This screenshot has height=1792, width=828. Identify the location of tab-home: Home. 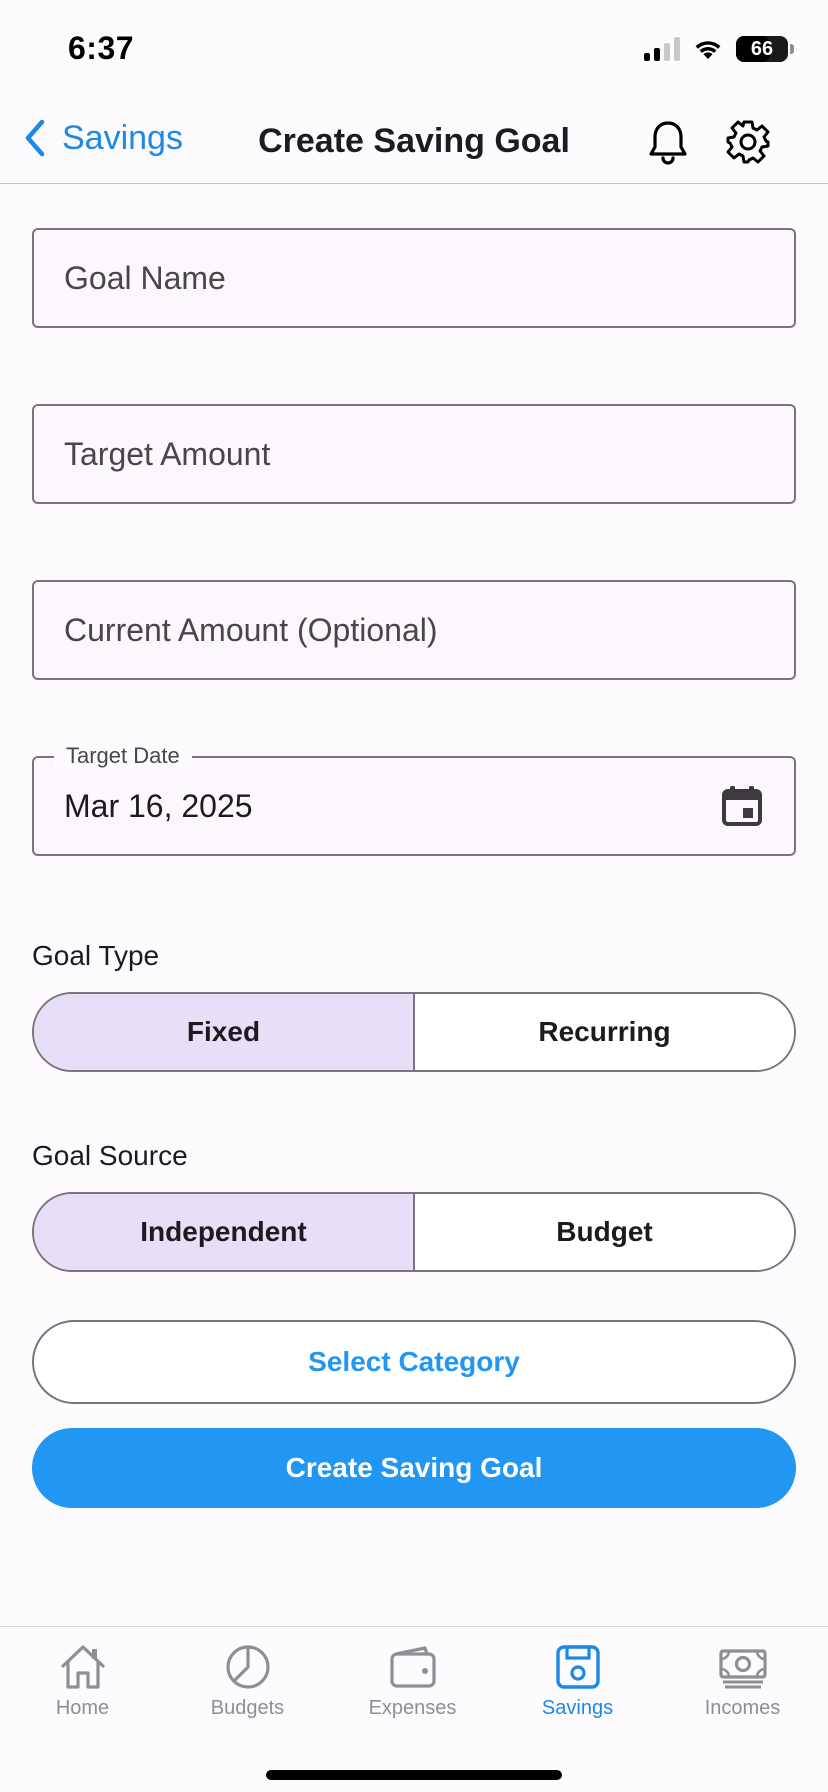
(82, 1680).